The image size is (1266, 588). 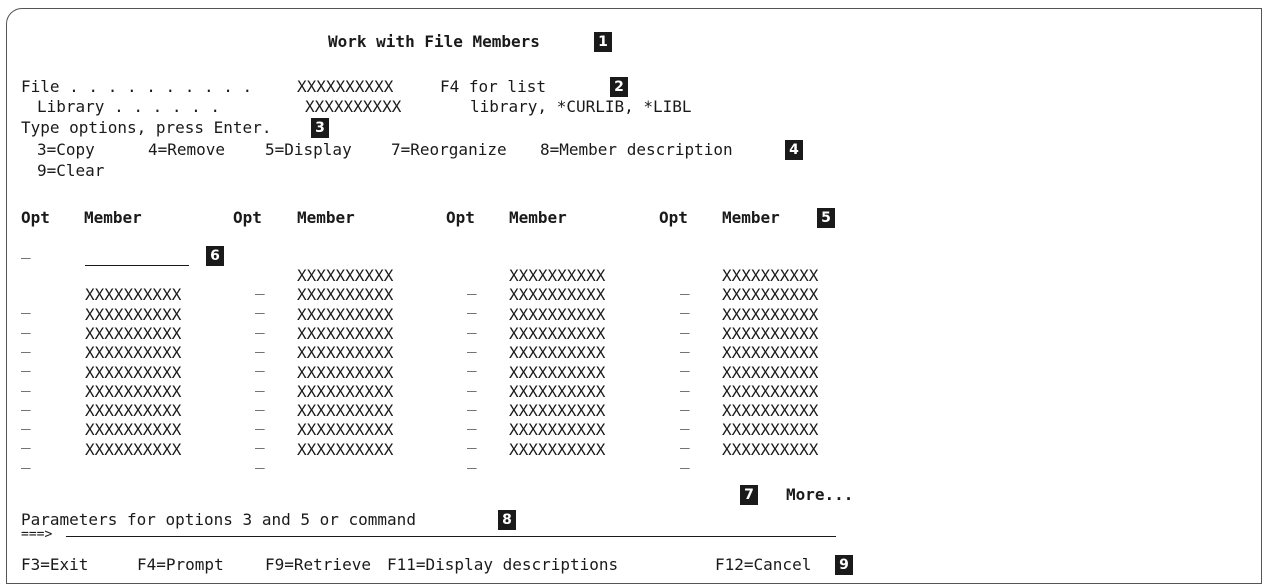 What do you see at coordinates (137, 86) in the screenshot?
I see `file-label: File . . . . . . . . . .` at bounding box center [137, 86].